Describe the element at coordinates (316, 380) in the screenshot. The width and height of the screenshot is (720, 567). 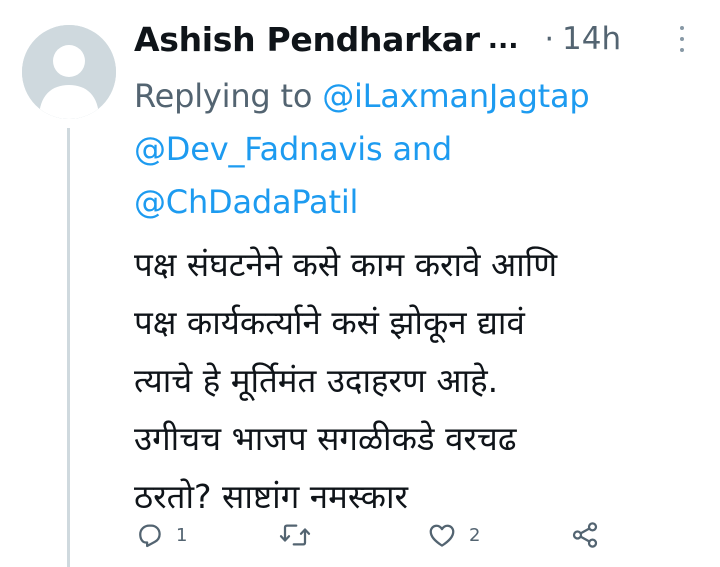
I see `tweet-text-line: त्याचे हे मूर्तिमंत उदाहरण आहे.` at that location.